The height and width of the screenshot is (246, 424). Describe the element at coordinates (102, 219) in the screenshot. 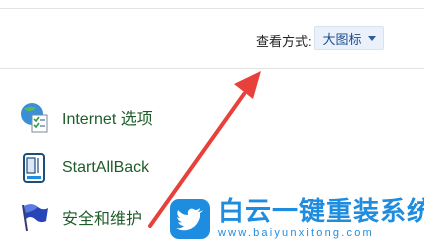

I see `item-label: 安全和维护` at that location.